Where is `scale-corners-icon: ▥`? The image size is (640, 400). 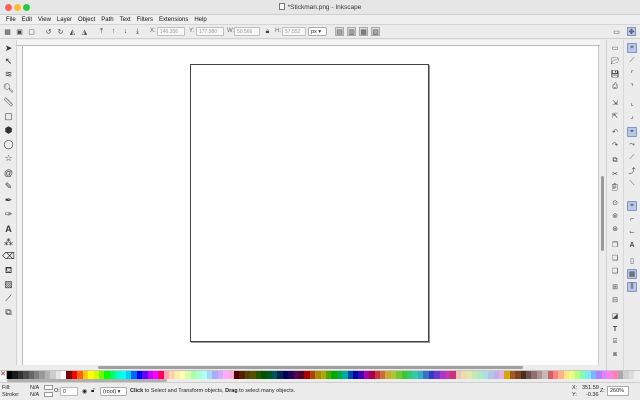 scale-corners-icon: ▥ is located at coordinates (351, 31).